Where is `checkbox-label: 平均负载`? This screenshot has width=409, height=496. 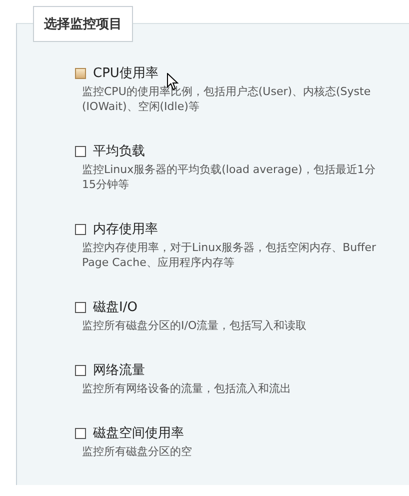
checkbox-label: 平均负载 is located at coordinates (119, 151).